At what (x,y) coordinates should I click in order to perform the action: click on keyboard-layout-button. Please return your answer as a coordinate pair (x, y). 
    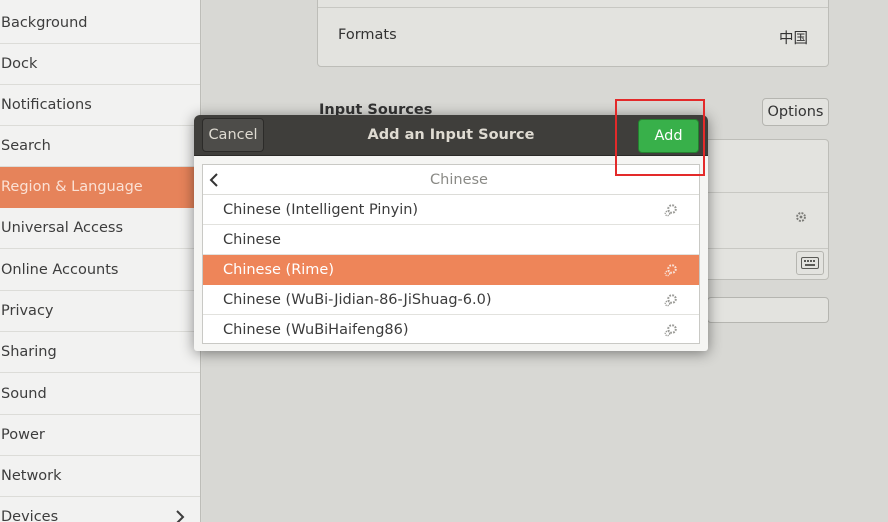
    Looking at the image, I should click on (810, 263).